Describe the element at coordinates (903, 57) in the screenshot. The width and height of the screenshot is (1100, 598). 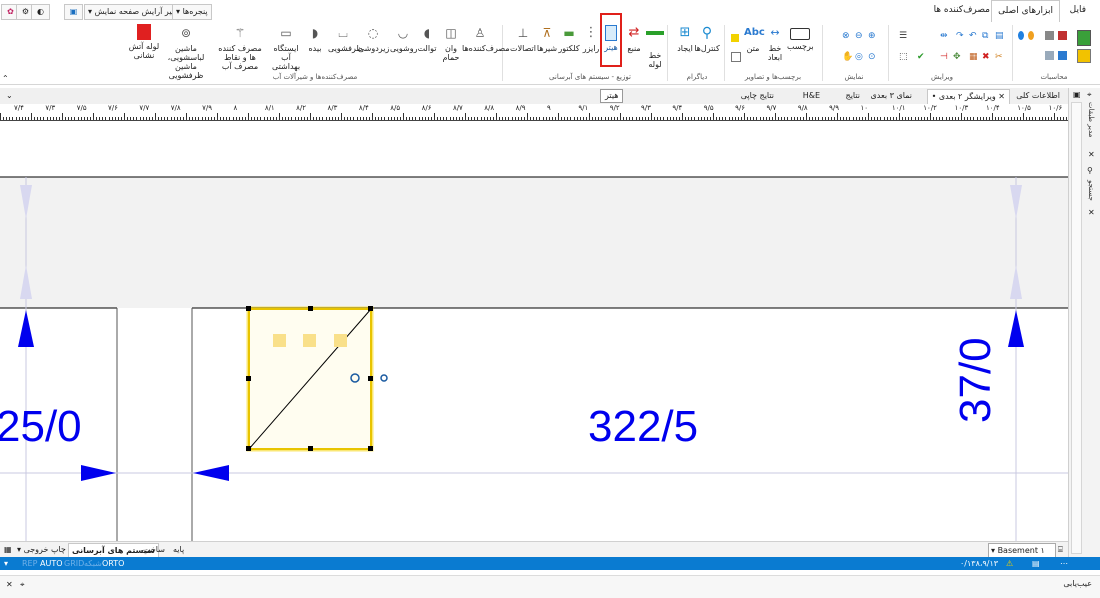
I see `edit-select-icon: ⬚` at that location.